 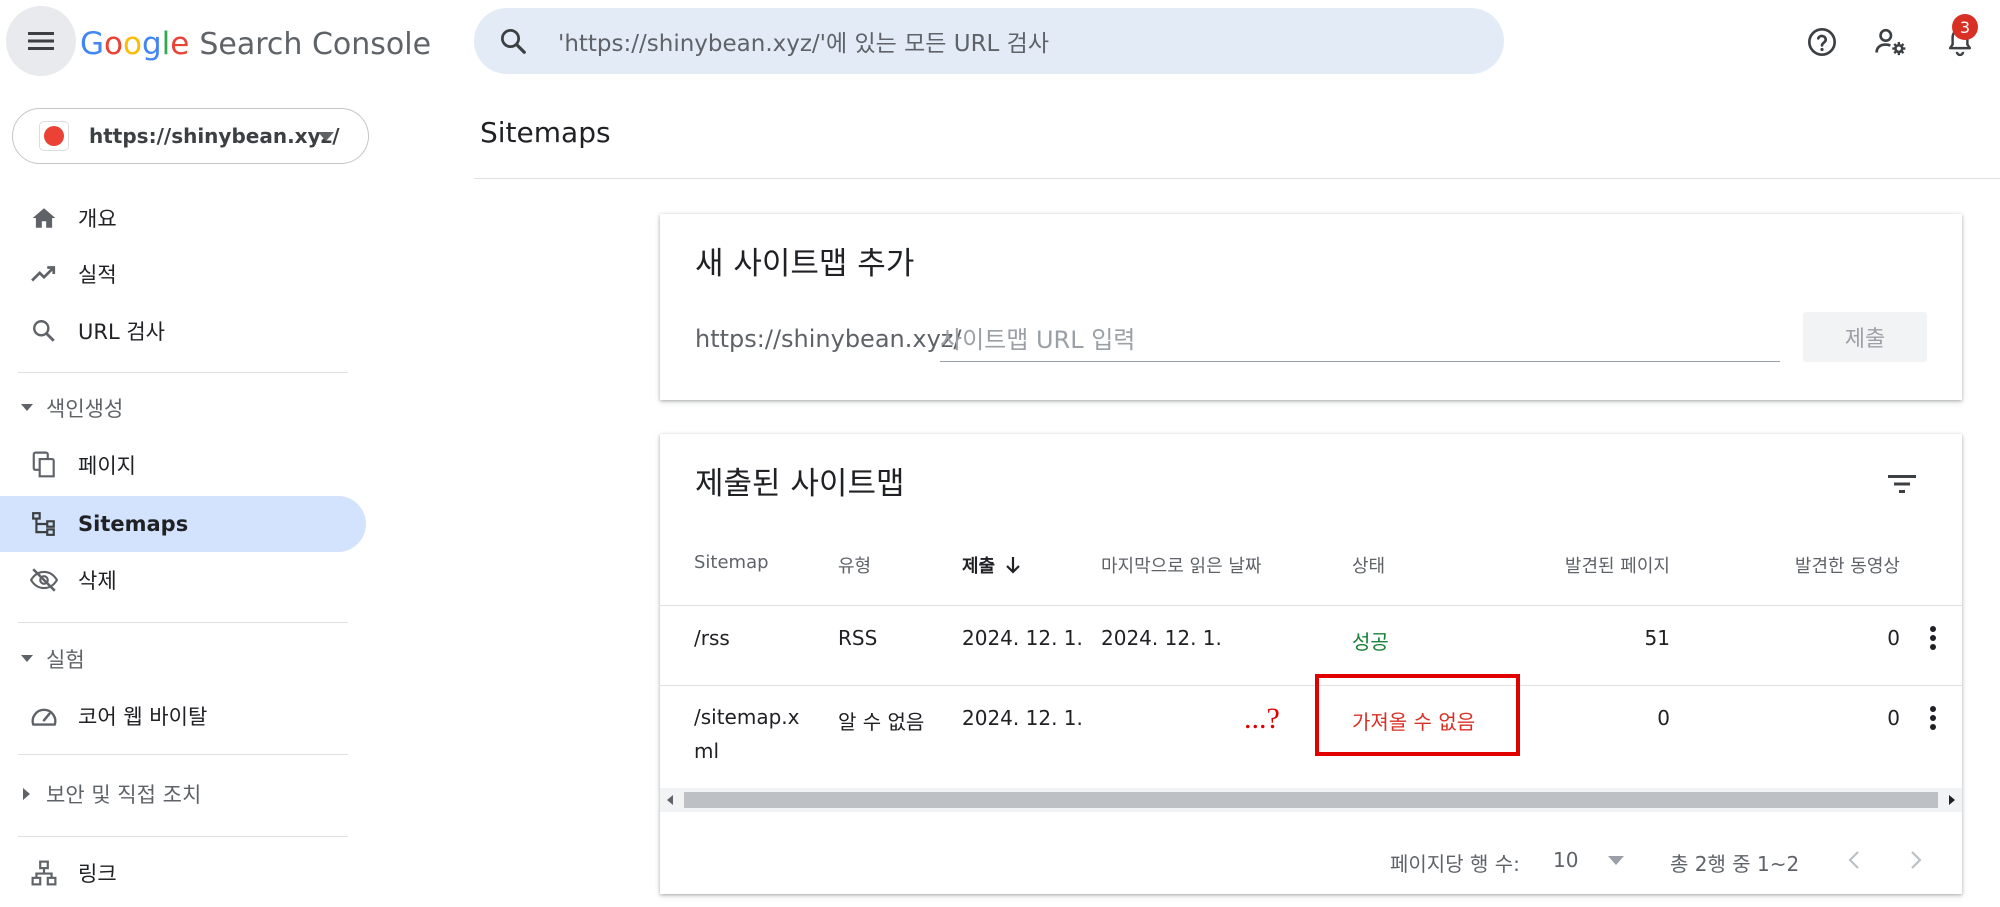 What do you see at coordinates (107, 466) in the screenshot?
I see `sidebar-item-label: 페이지` at bounding box center [107, 466].